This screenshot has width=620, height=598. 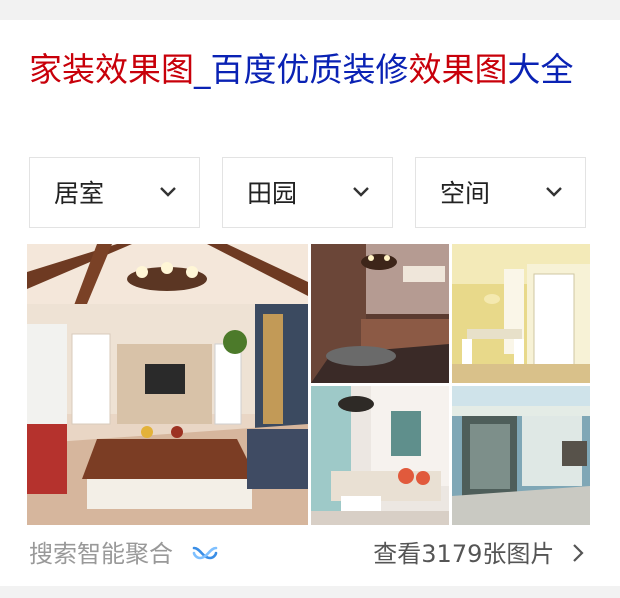 I want to click on title-plain-2: 大全, so click(x=540, y=69).